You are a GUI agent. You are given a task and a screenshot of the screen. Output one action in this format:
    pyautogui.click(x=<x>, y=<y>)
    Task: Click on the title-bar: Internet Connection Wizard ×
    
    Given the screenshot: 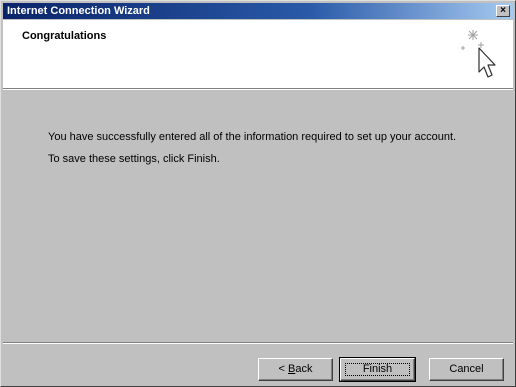 What is the action you would take?
    pyautogui.click(x=258, y=11)
    